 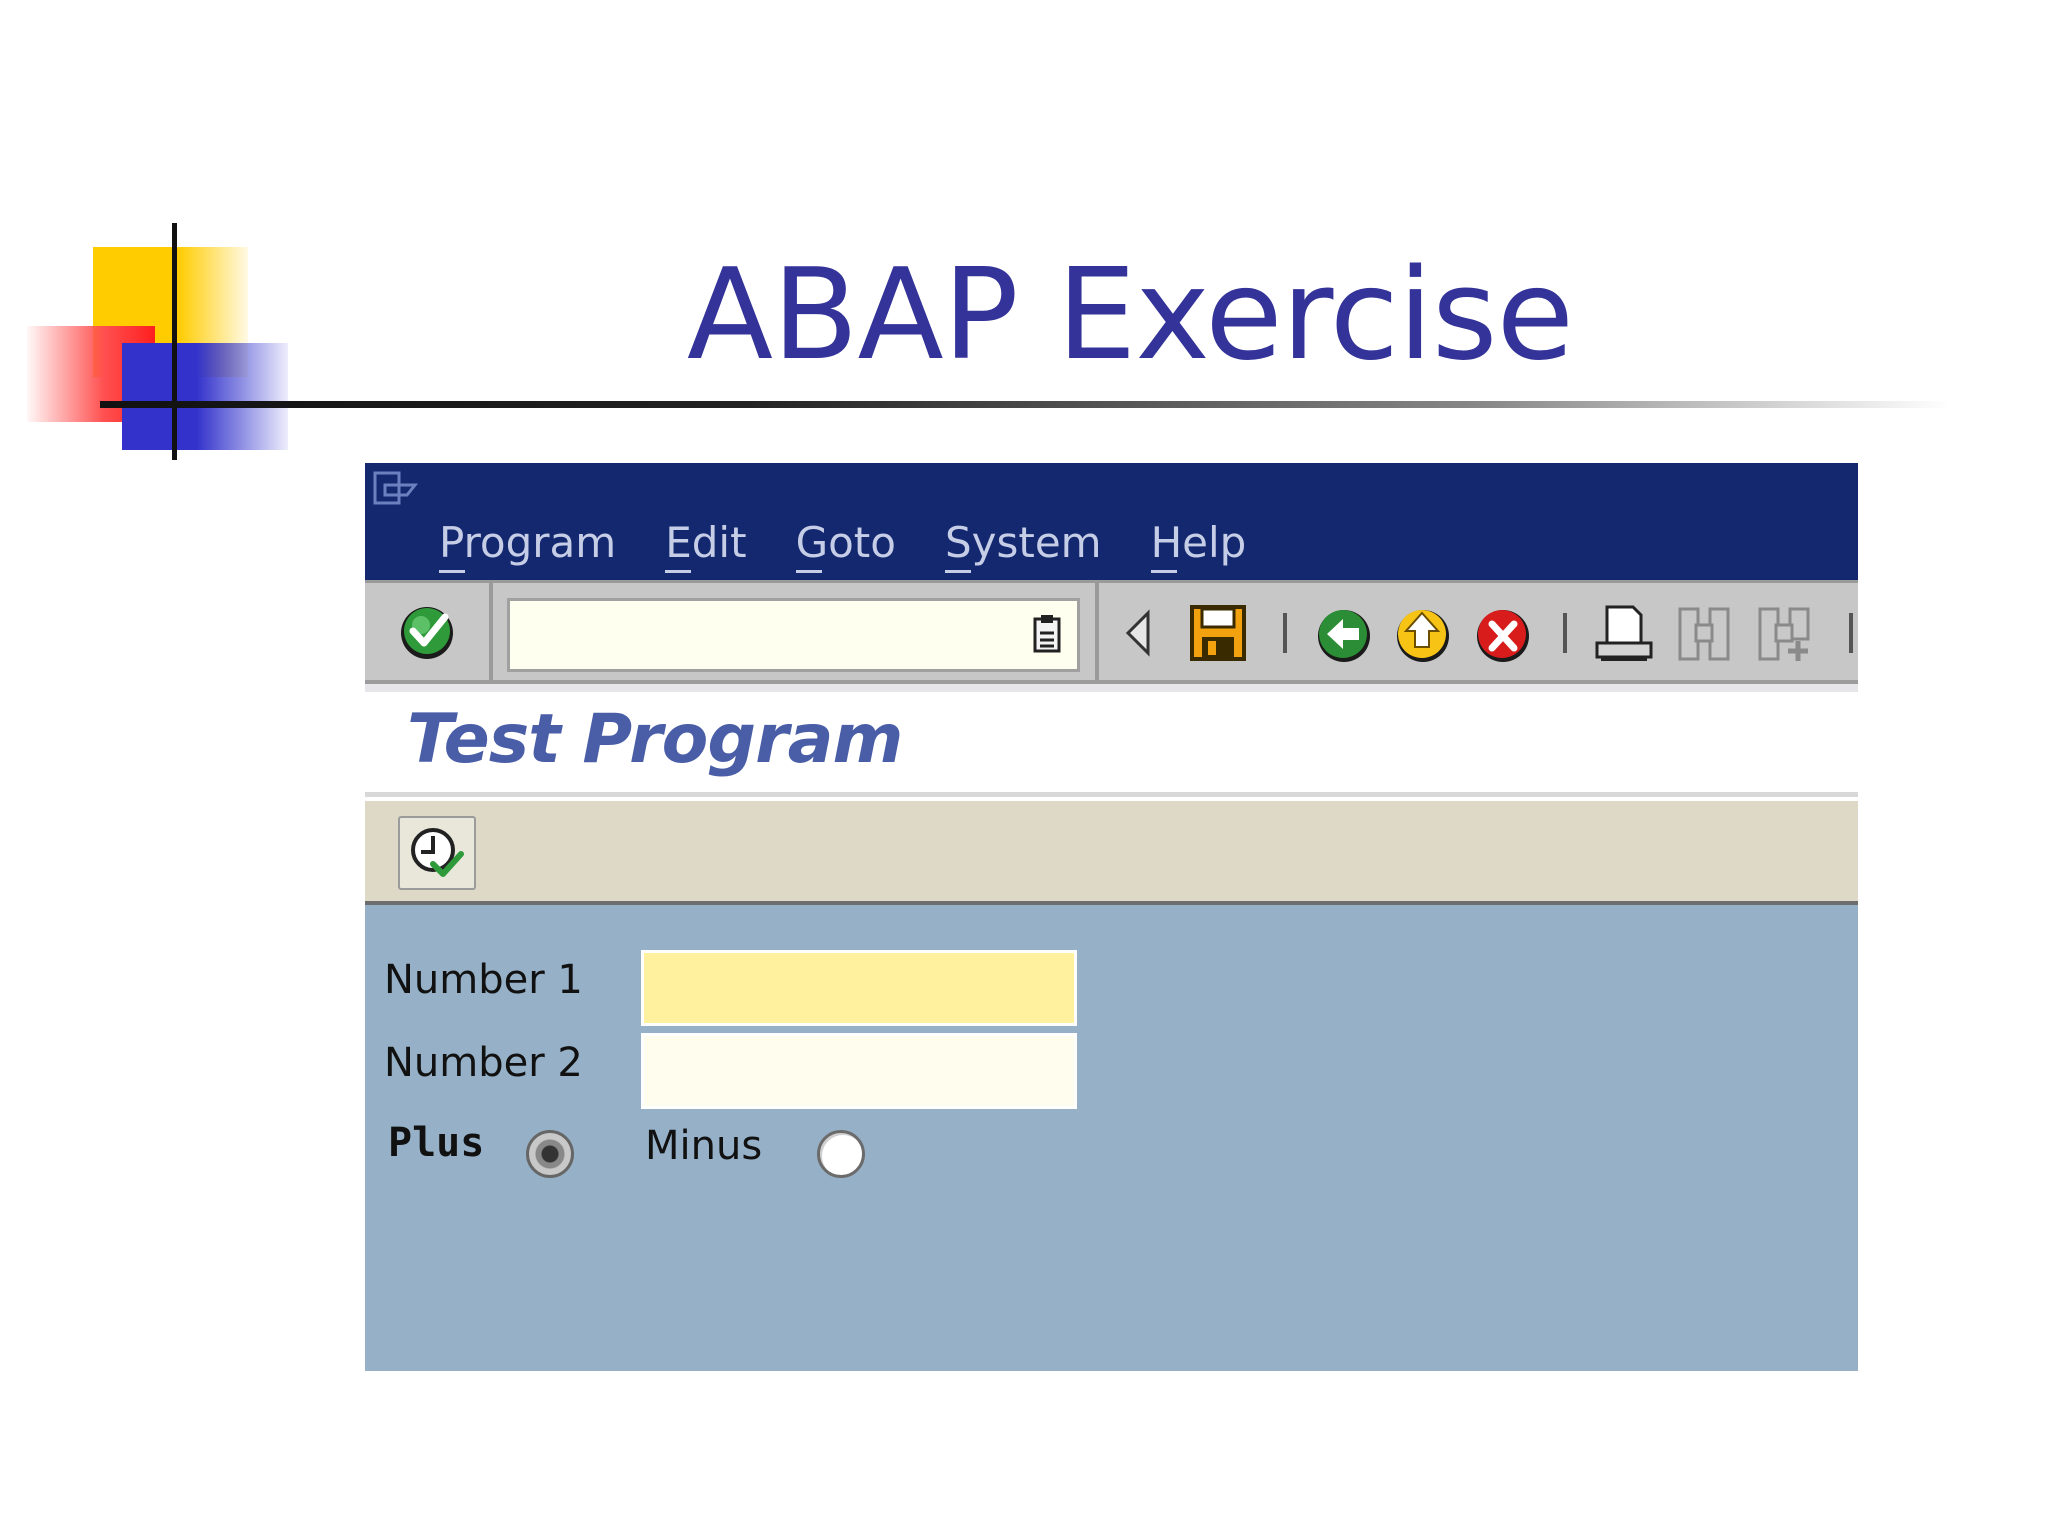 What do you see at coordinates (205, 396) in the screenshot?
I see `deco-blue-square` at bounding box center [205, 396].